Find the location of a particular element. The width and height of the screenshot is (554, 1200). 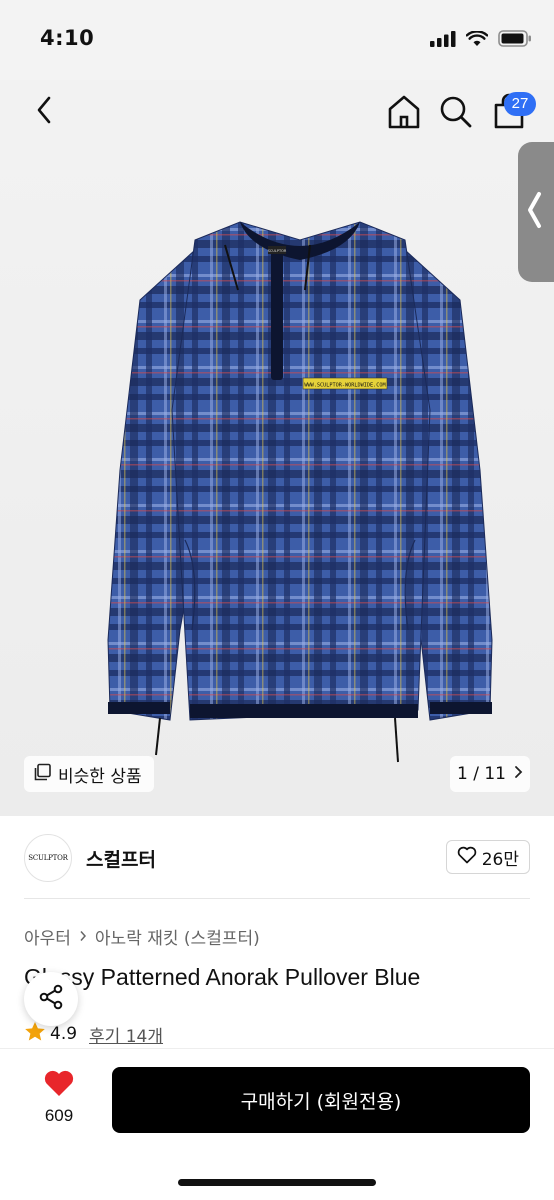

buy-button: 구매하기 (회원전용) is located at coordinates (321, 1100).